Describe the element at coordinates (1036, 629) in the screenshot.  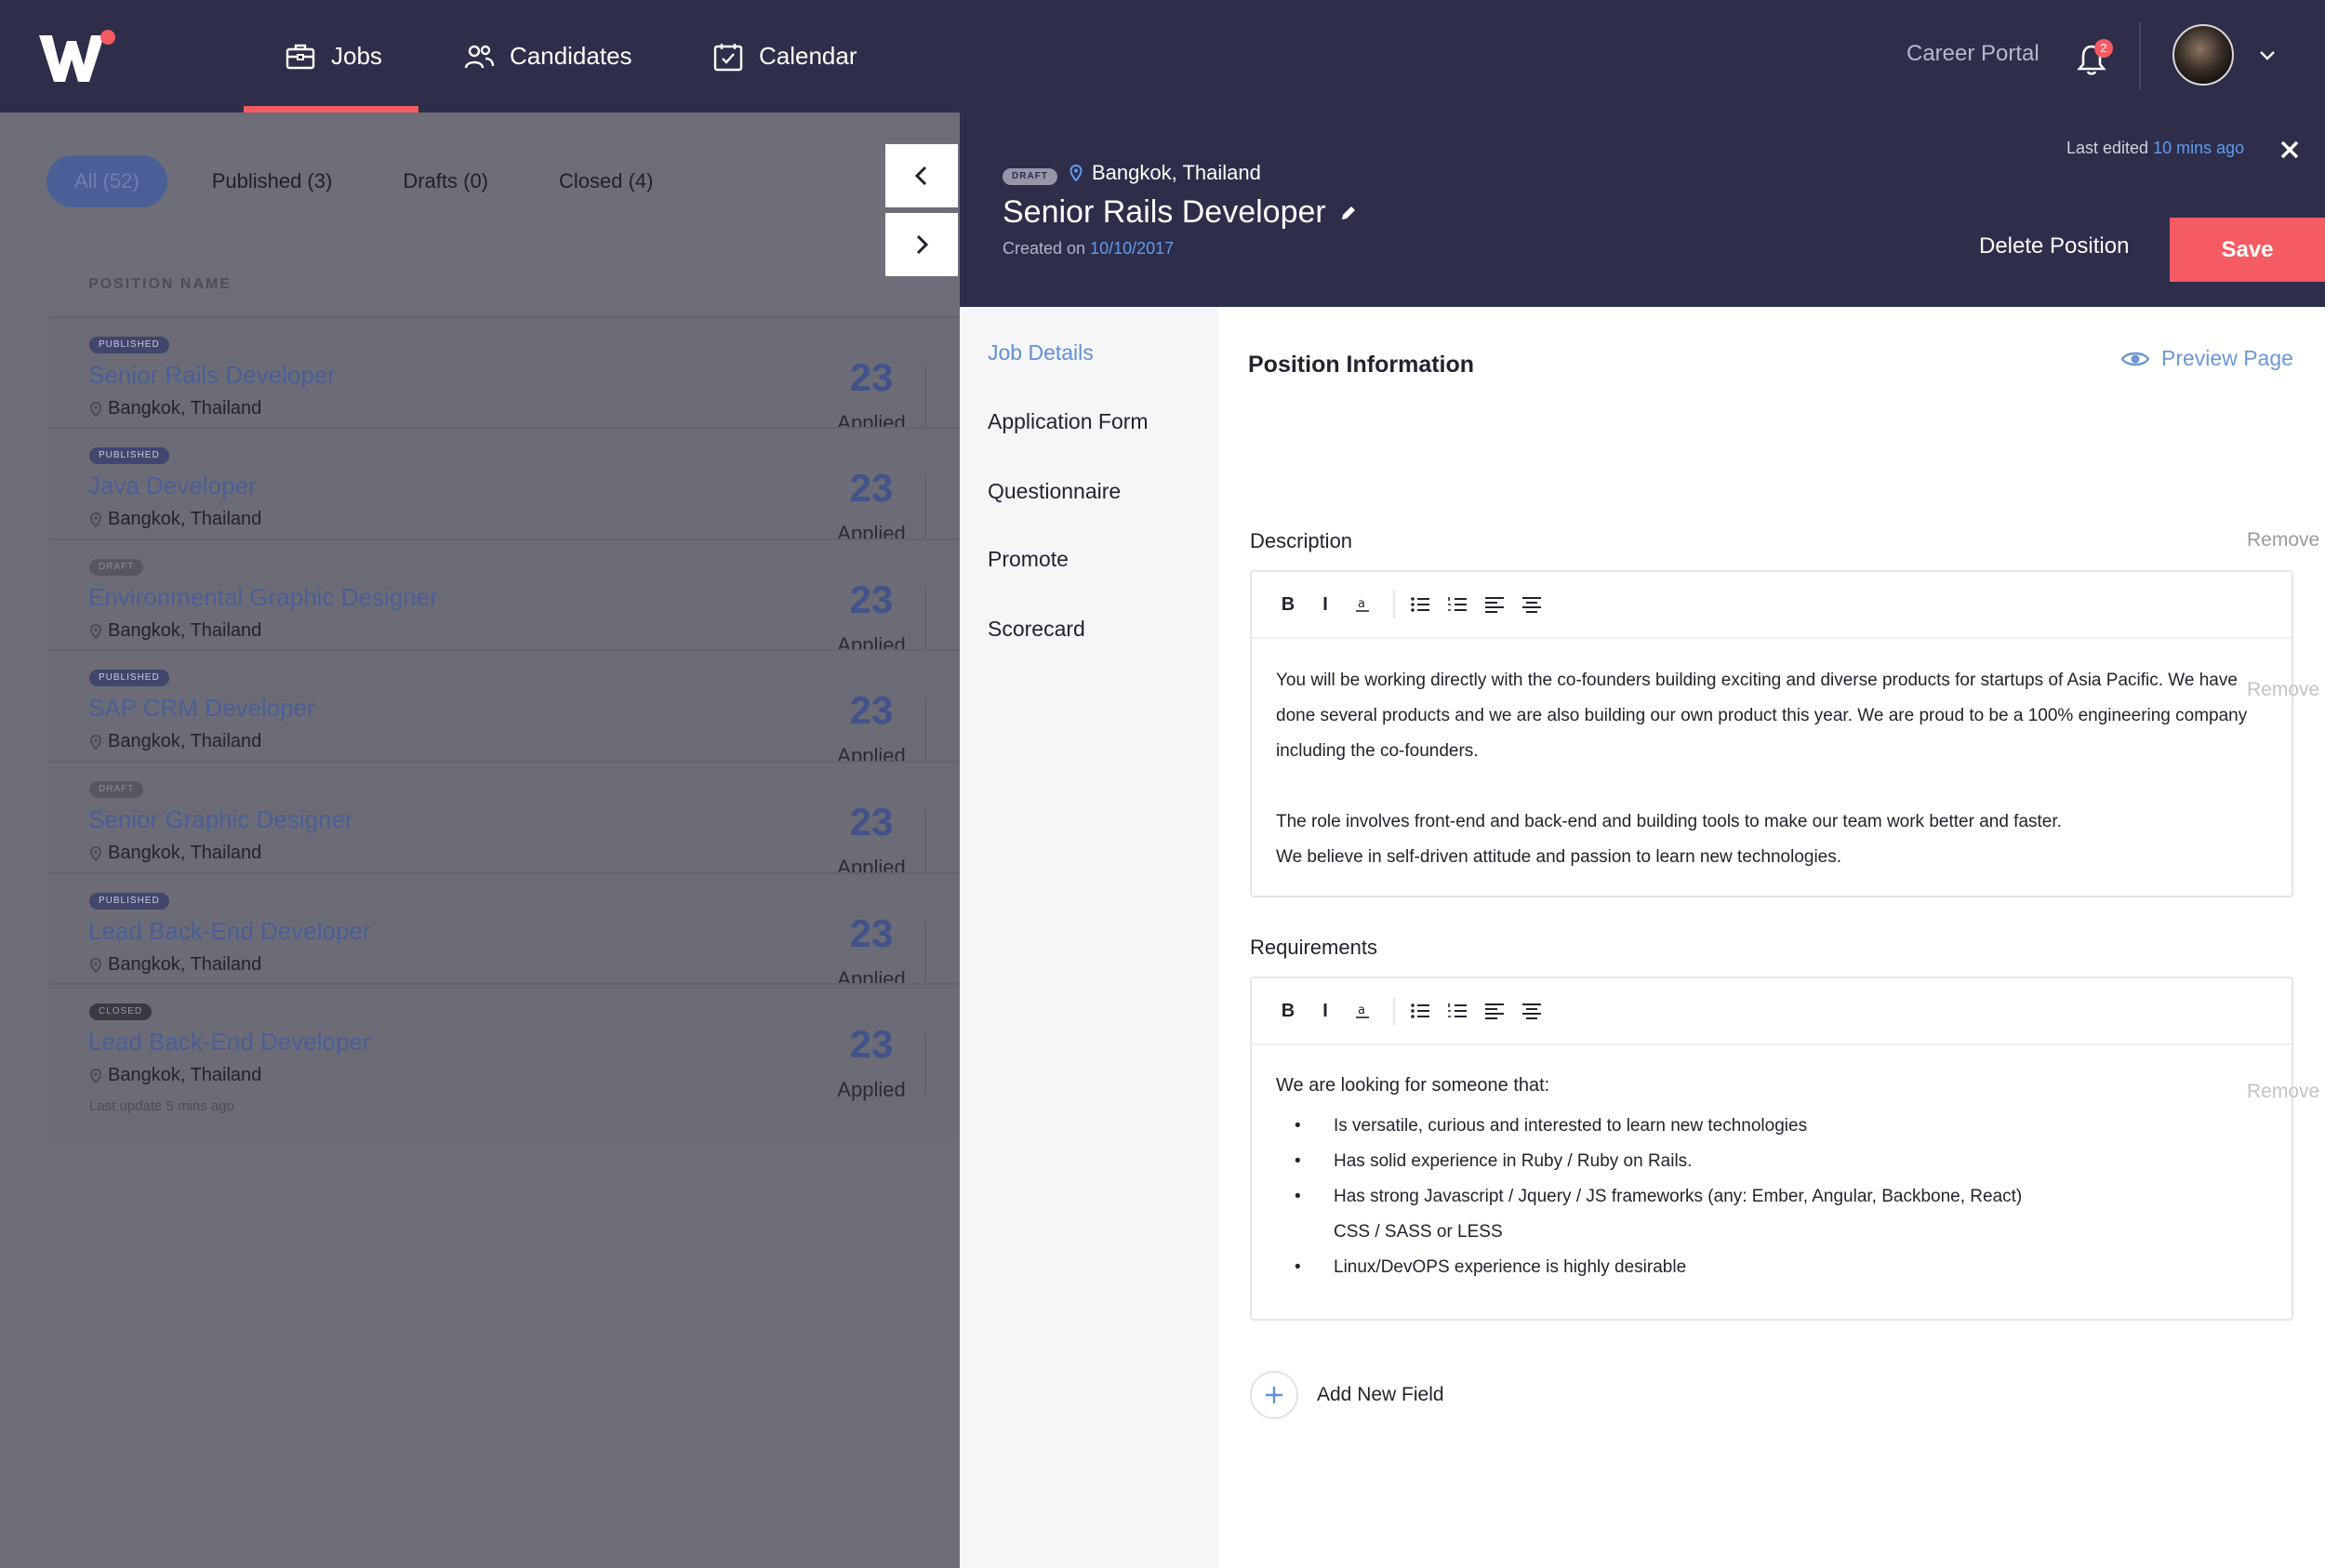
I see `side-nav-scorecard: Scorecard` at that location.